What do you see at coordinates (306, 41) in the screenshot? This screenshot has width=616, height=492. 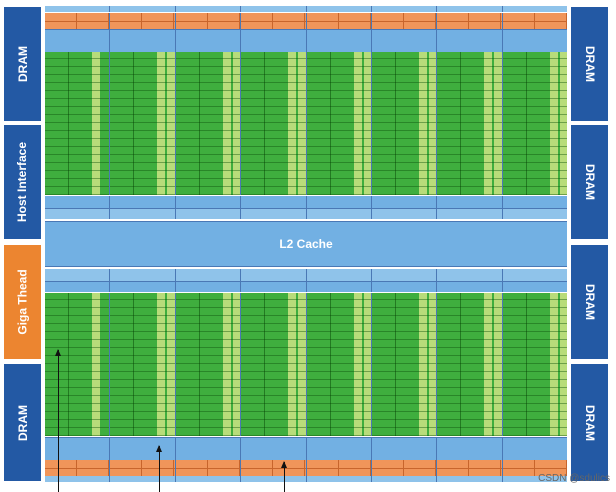 I see `top-cache-row` at bounding box center [306, 41].